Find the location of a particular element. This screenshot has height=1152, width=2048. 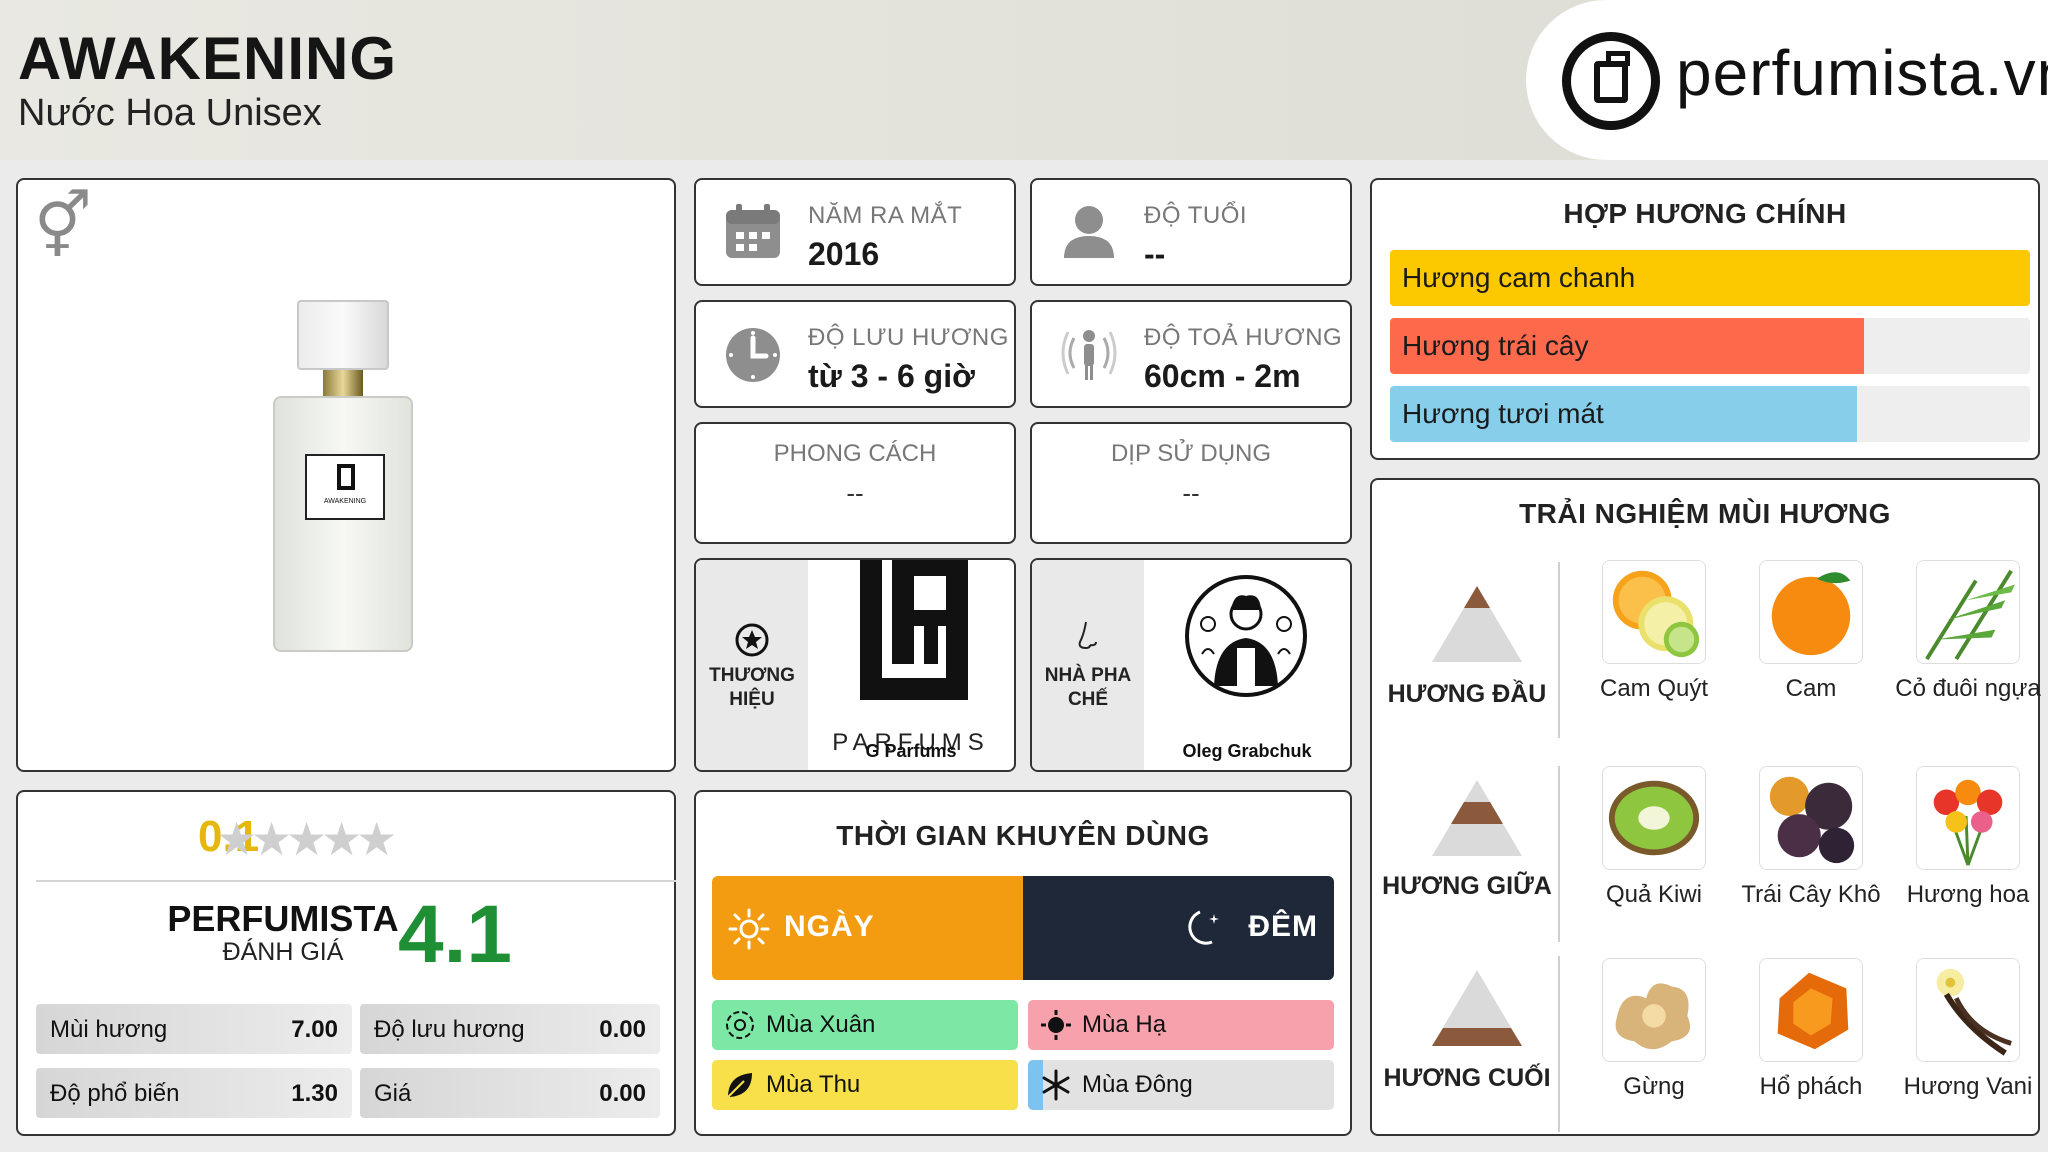

longevity-tile: ĐỘ LƯU HƯƠNG từ 3 - 6 giờ is located at coordinates (855, 354).